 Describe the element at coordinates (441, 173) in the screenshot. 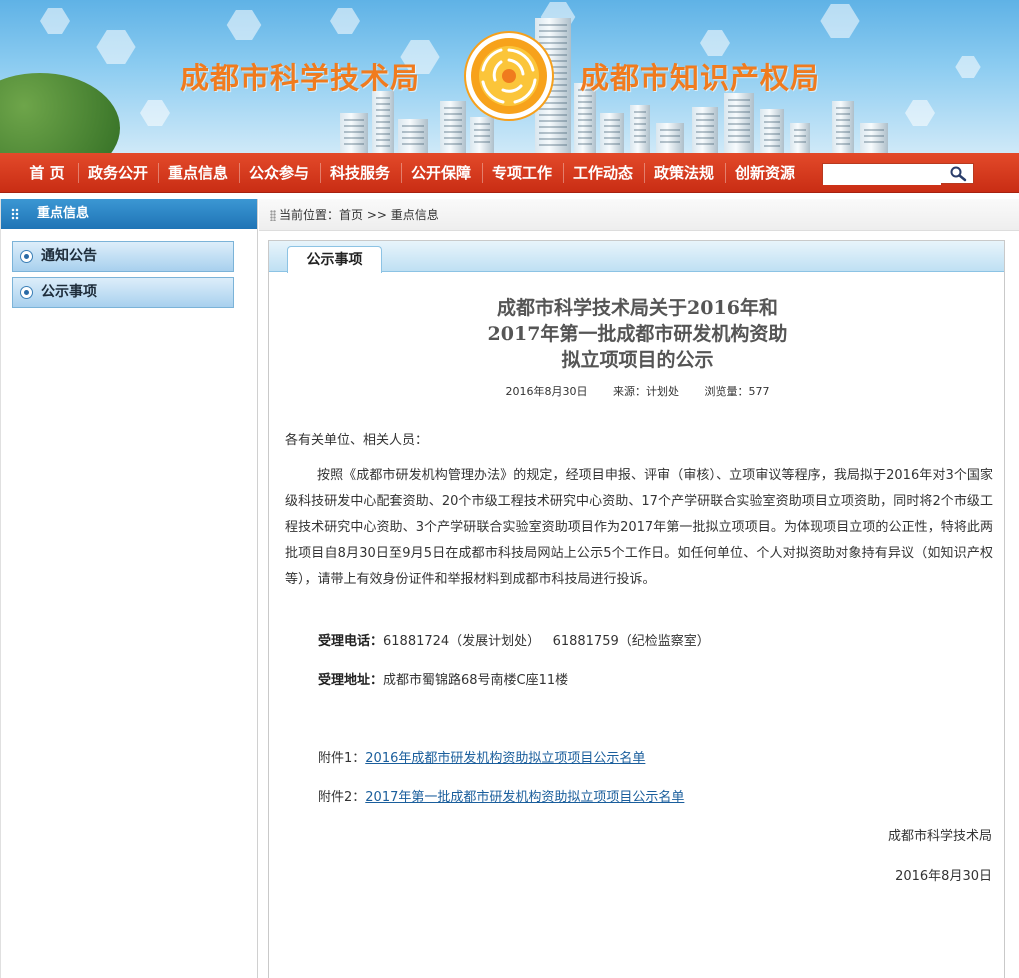

I see `nav-item-disclosure: 公开保障` at that location.